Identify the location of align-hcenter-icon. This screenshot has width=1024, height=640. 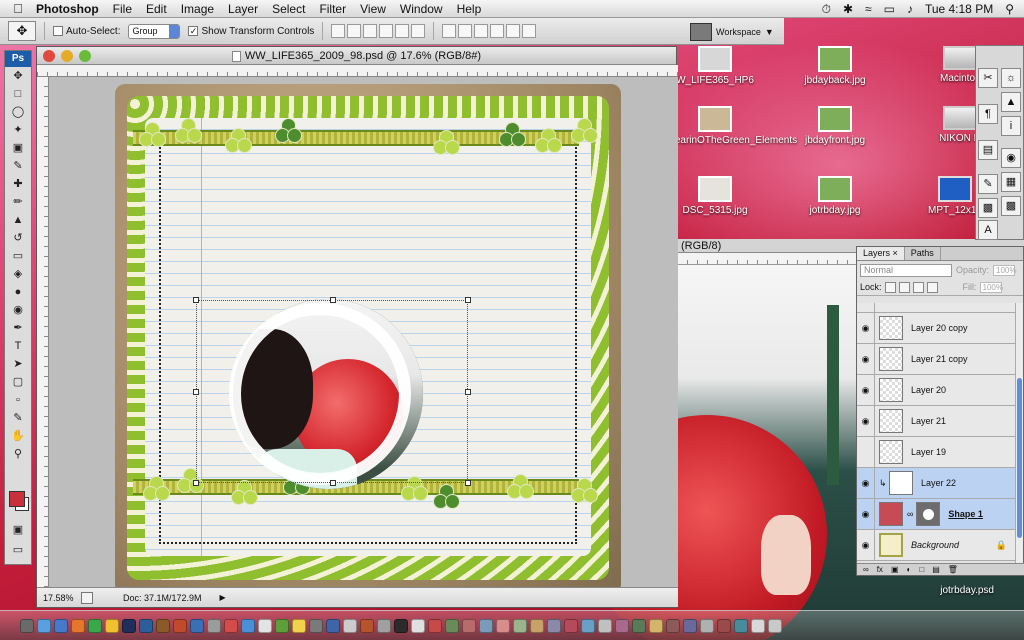
(402, 31).